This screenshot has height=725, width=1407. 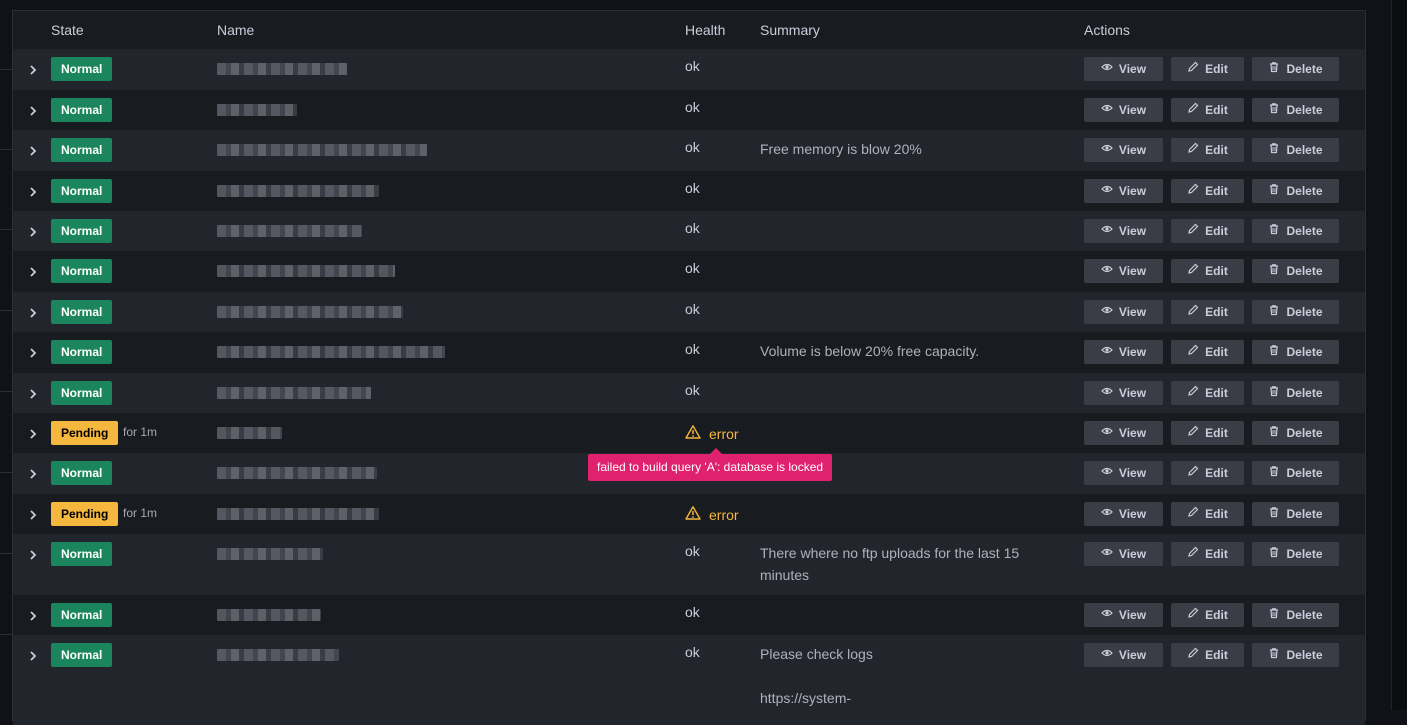 What do you see at coordinates (67, 30) in the screenshot?
I see `column-header-state: State` at bounding box center [67, 30].